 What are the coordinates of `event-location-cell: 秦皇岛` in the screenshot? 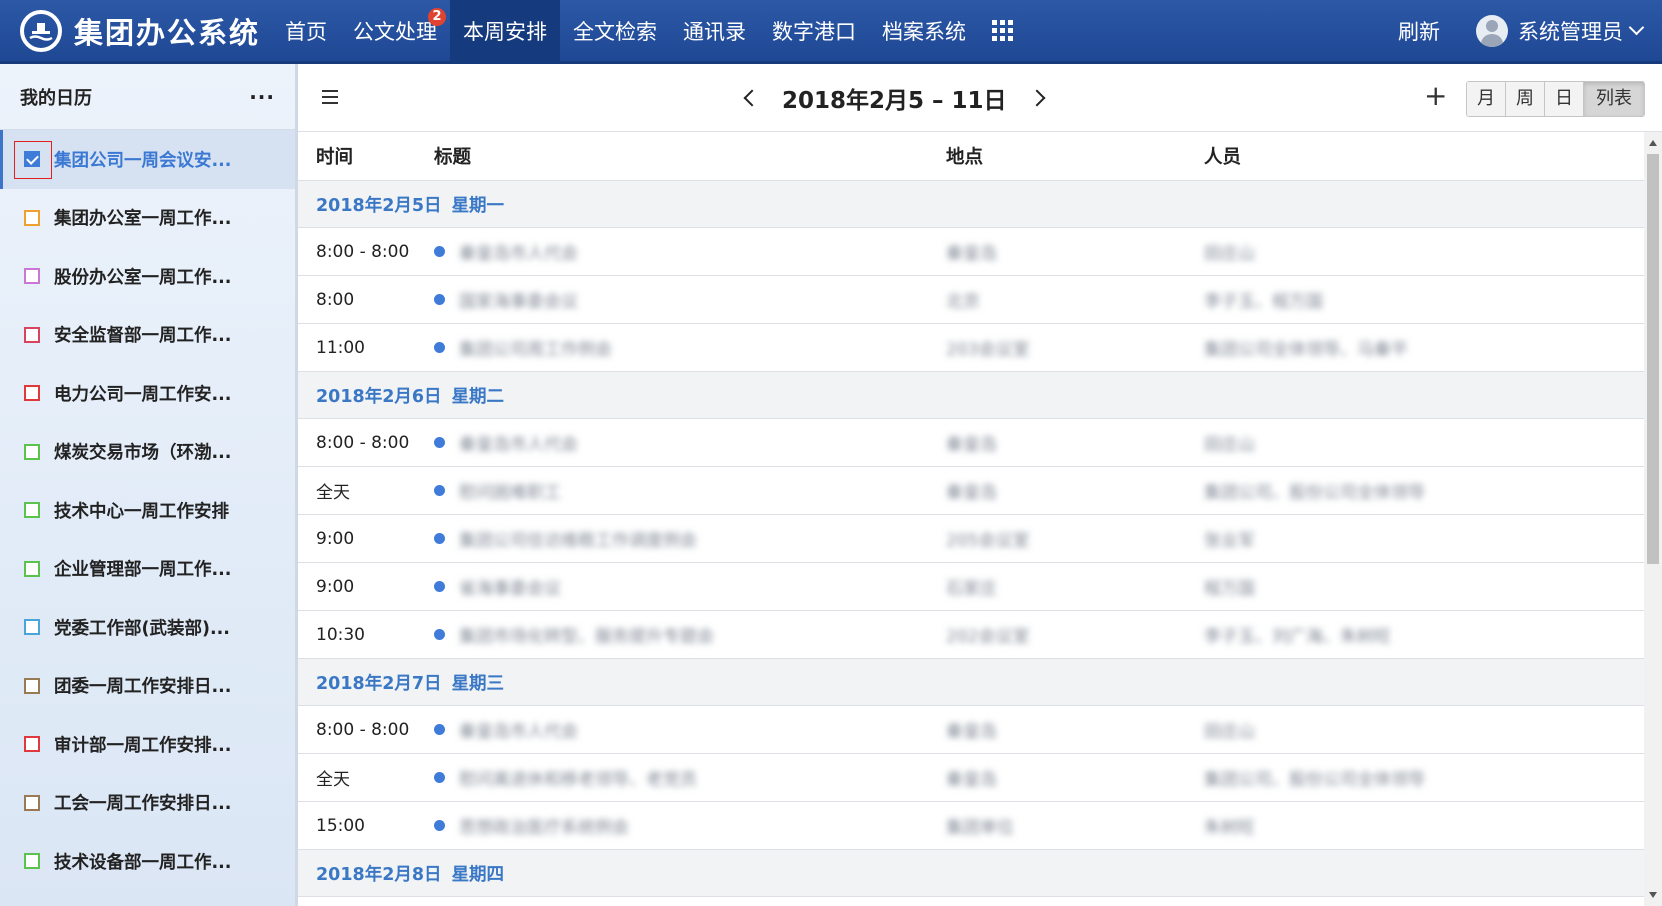 It's located at (1075, 442).